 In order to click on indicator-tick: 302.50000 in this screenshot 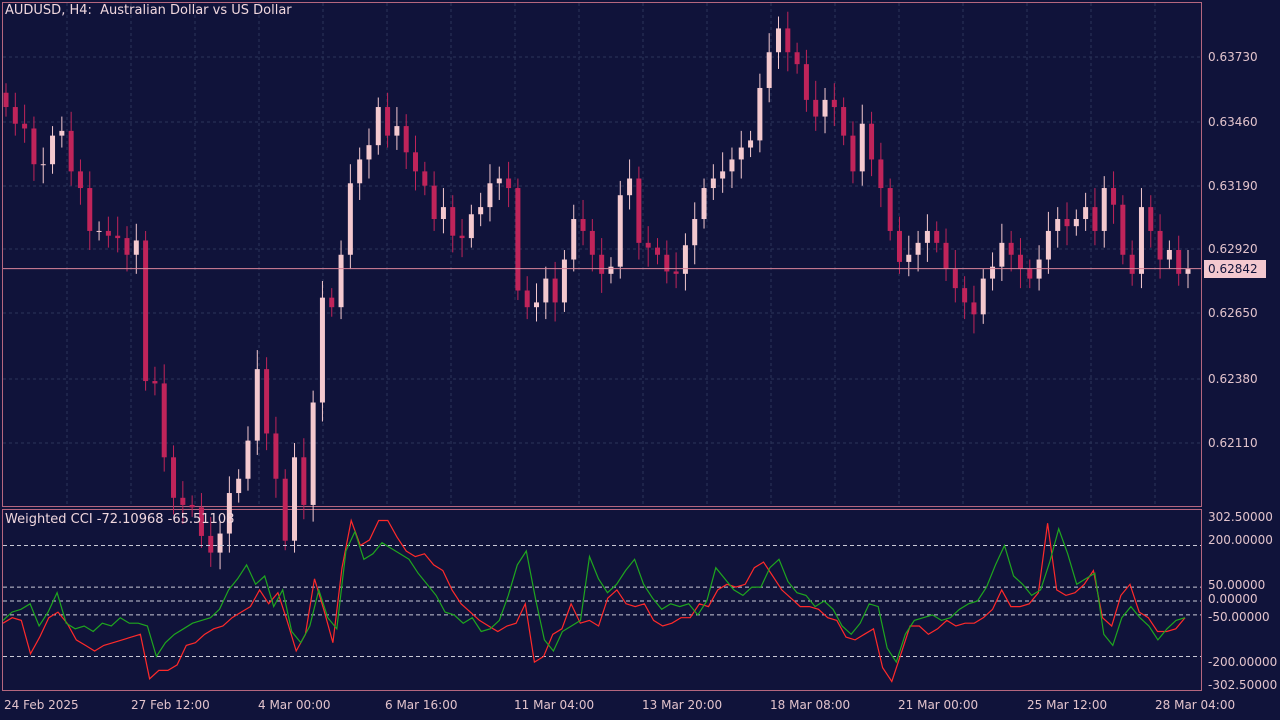, I will do `click(1240, 517)`.